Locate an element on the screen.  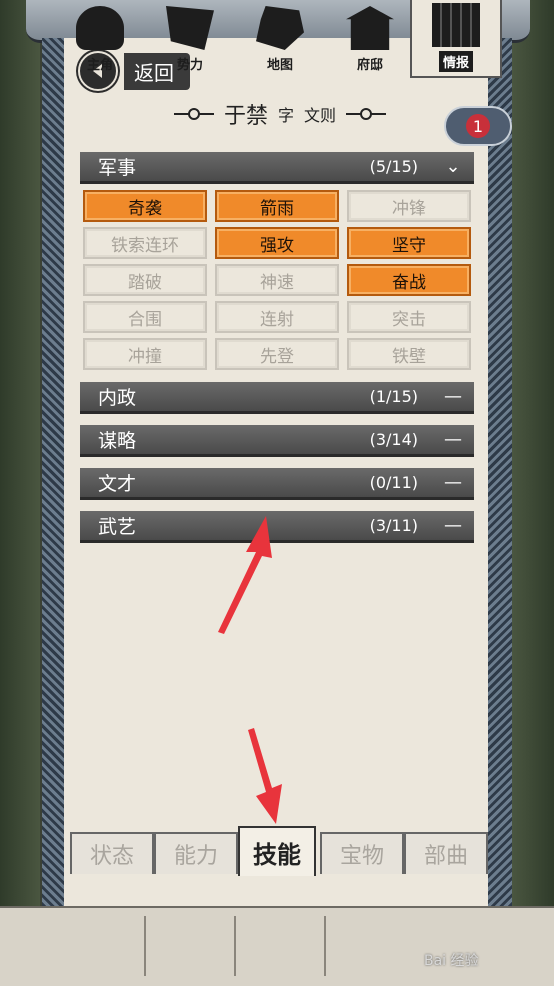
section-count: (5/15) is located at coordinates (393, 166).